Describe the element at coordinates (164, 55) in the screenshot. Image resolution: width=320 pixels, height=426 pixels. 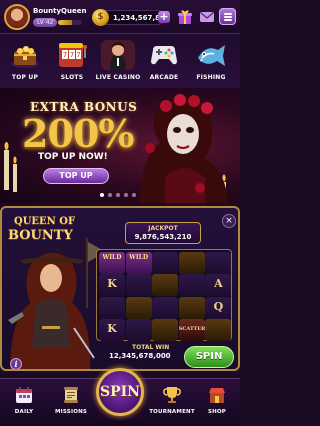
I see `gamepad-icon` at that location.